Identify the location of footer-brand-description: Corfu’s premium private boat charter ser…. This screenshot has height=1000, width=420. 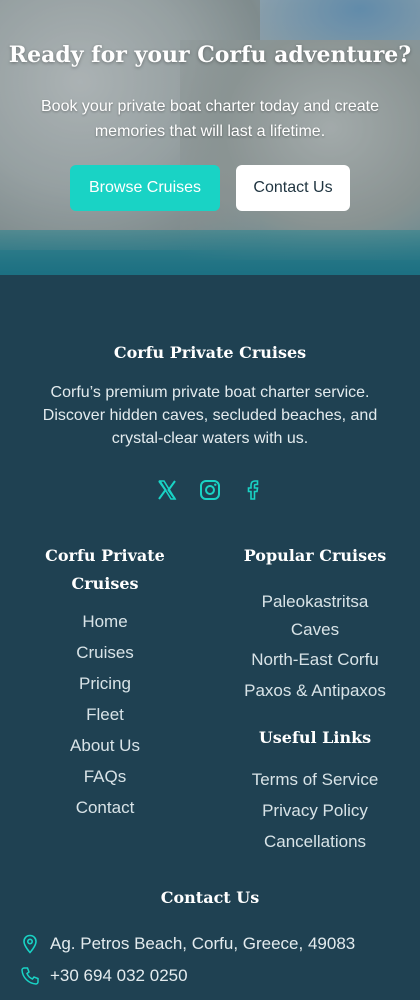
(210, 415).